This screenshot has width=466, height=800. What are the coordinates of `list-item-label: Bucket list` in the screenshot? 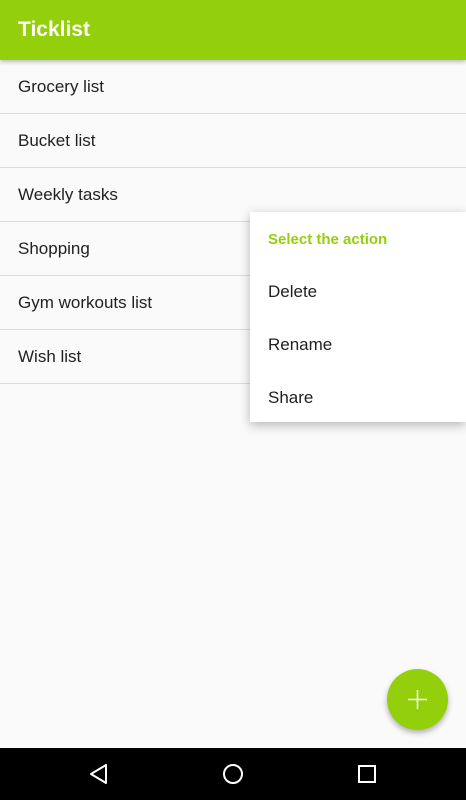 It's located at (57, 140).